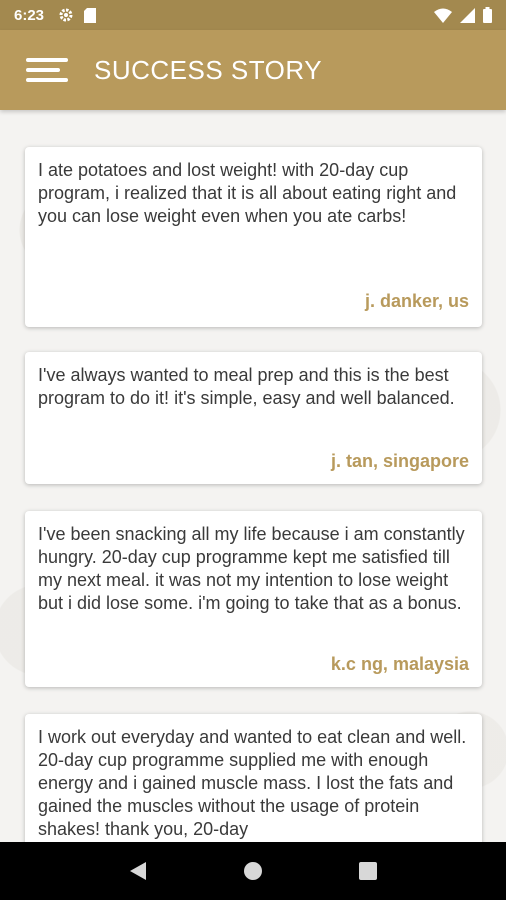  I want to click on sd-card-icon, so click(90, 15).